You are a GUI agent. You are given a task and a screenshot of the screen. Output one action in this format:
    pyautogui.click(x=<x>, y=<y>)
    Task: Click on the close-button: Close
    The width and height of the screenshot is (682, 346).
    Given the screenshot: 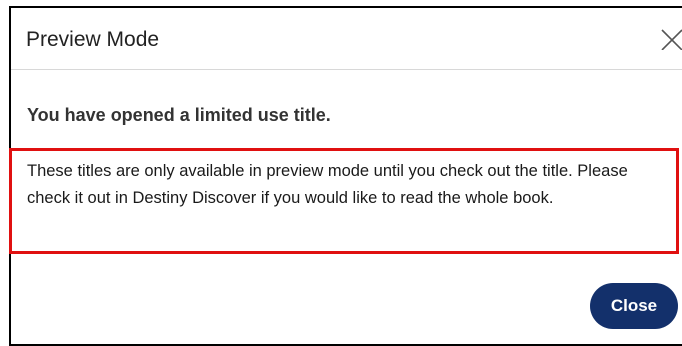 What is the action you would take?
    pyautogui.click(x=634, y=306)
    